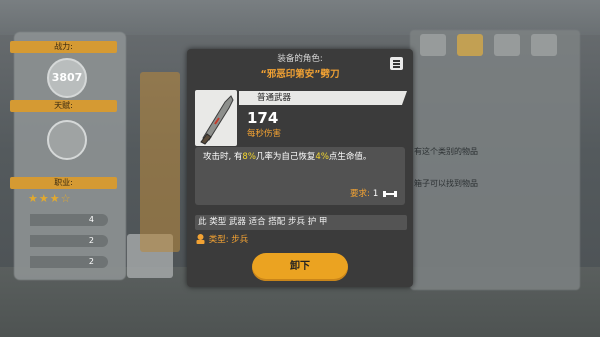 This screenshot has height=337, width=600. I want to click on unequip-button: 卸下, so click(300, 267).